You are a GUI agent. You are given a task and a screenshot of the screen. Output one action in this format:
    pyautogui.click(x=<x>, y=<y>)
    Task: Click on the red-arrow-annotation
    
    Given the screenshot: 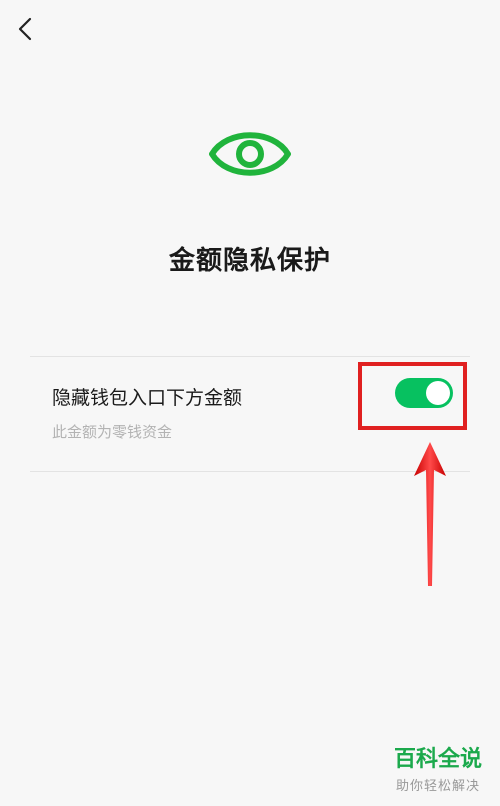 What is the action you would take?
    pyautogui.click(x=430, y=514)
    